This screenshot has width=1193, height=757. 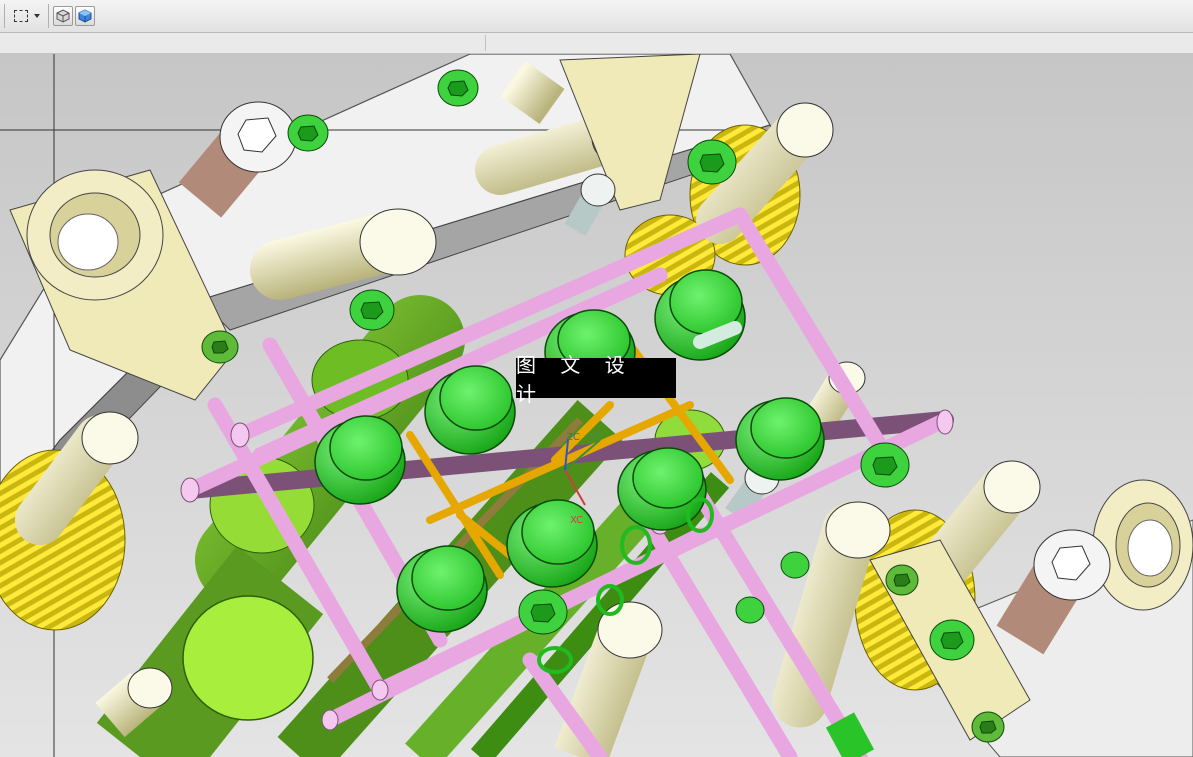 What do you see at coordinates (21, 16) in the screenshot?
I see `box-select-icon` at bounding box center [21, 16].